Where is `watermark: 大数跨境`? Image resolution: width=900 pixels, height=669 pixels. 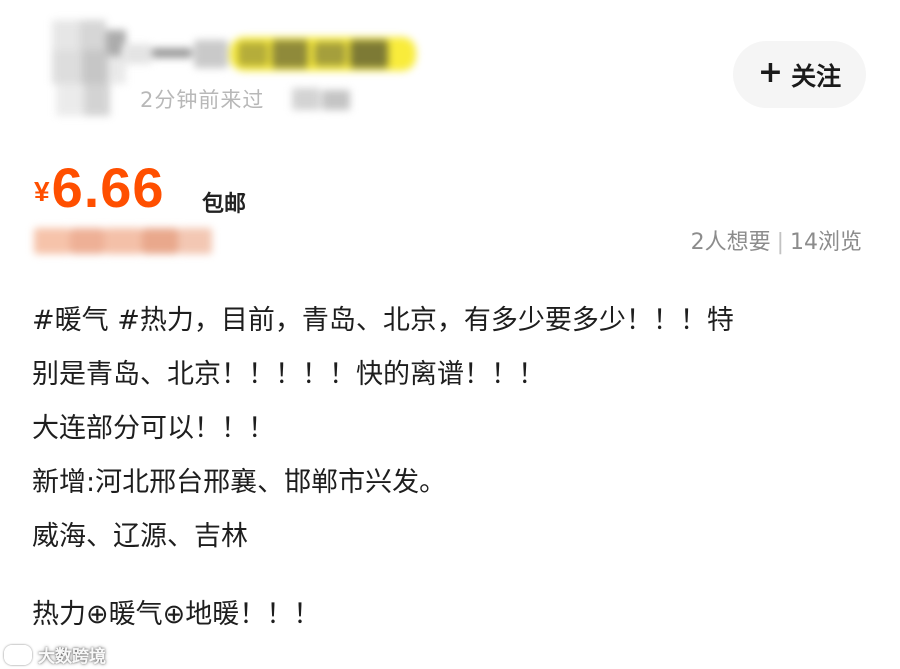
watermark: 大数跨境 is located at coordinates (55, 654).